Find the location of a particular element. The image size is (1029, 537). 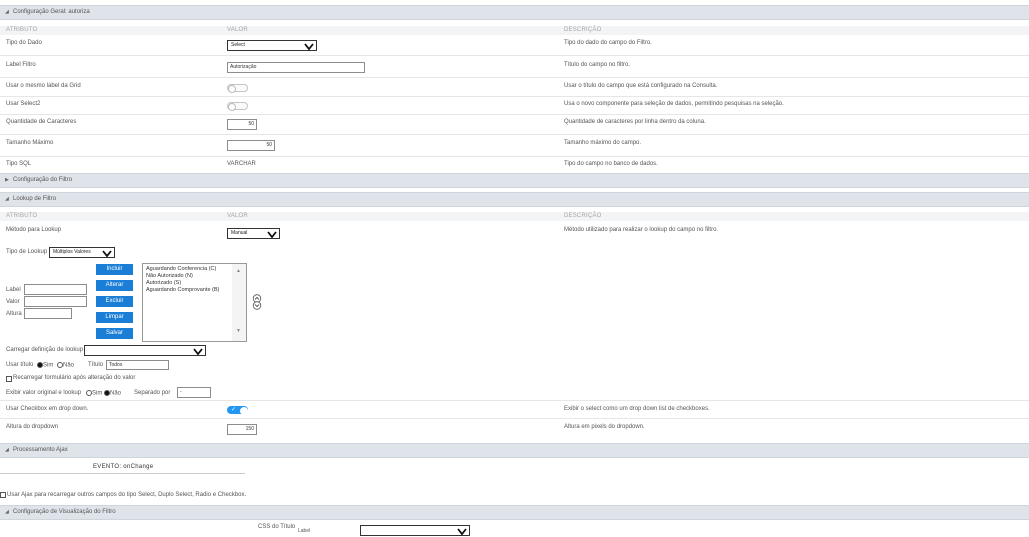

list-item: Aguardando Comprovante (B) is located at coordinates (182, 290).